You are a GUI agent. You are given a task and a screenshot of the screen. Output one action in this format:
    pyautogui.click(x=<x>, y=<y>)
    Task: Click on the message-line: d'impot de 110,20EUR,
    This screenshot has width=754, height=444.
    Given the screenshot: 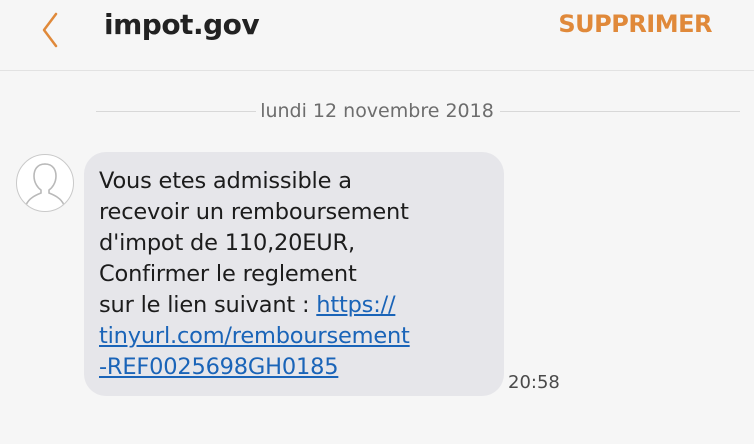 What is the action you would take?
    pyautogui.click(x=227, y=243)
    